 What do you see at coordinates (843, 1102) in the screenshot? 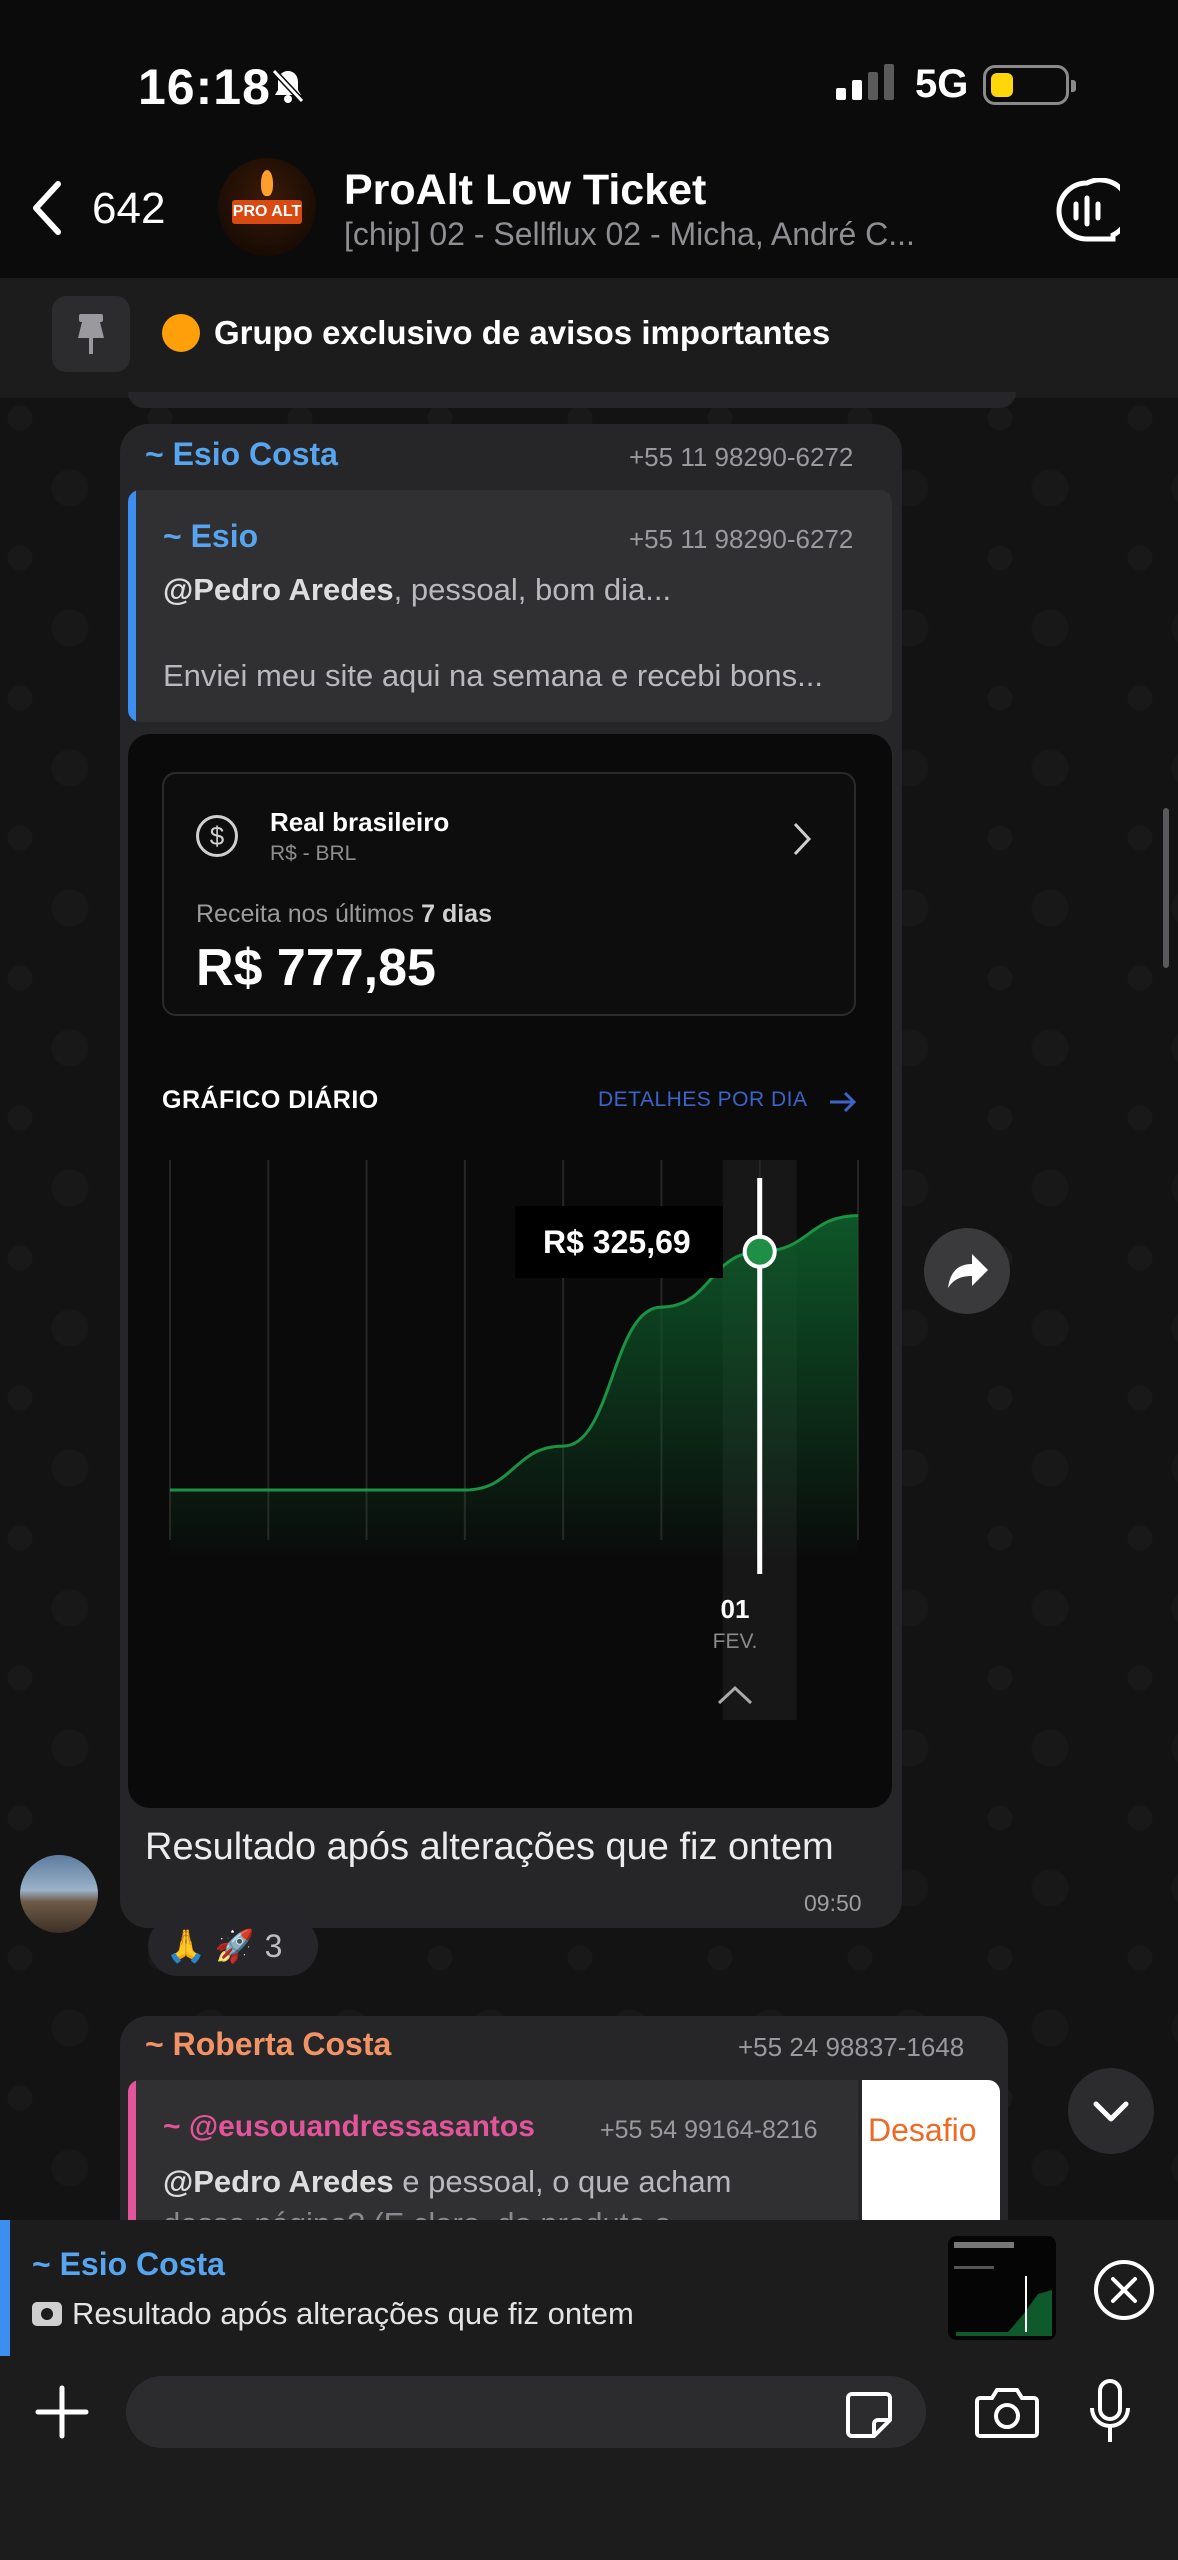
I see `arrow-right-icon` at bounding box center [843, 1102].